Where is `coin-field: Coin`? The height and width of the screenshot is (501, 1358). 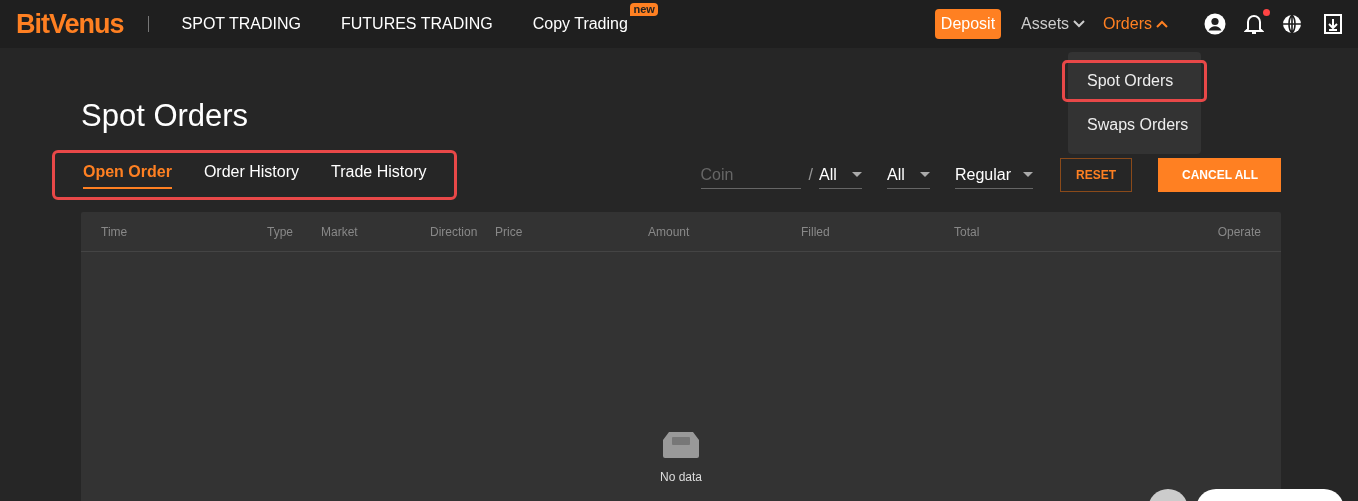 coin-field: Coin is located at coordinates (750, 175).